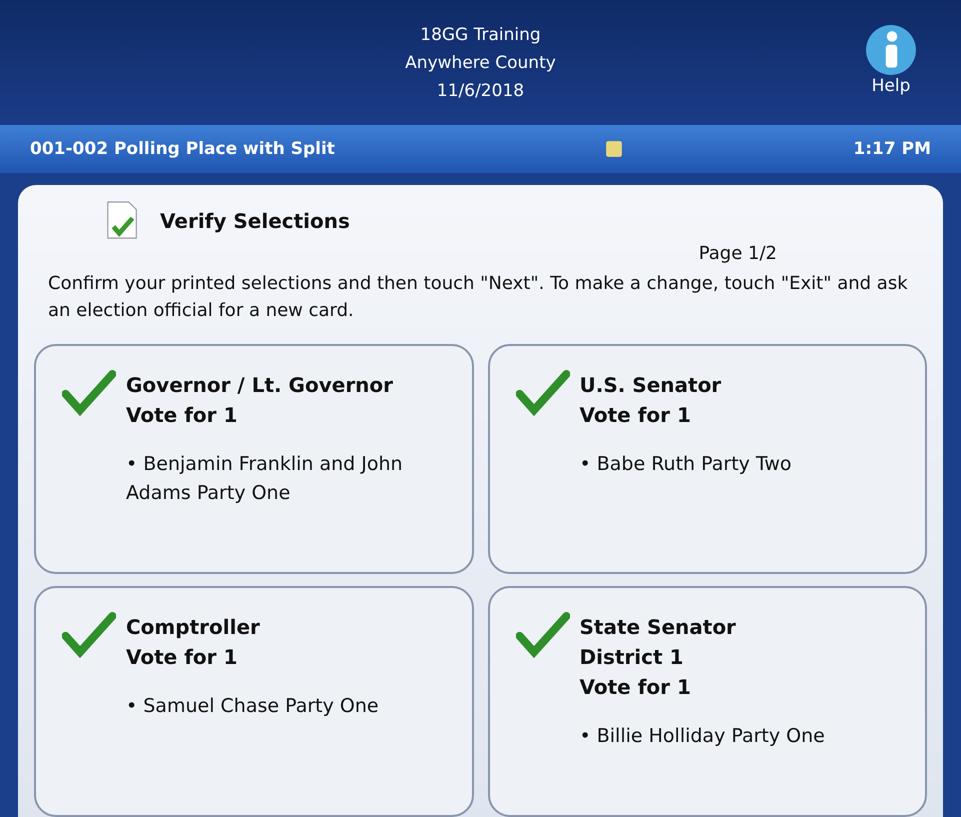  I want to click on contest-title: District 1, so click(632, 657).